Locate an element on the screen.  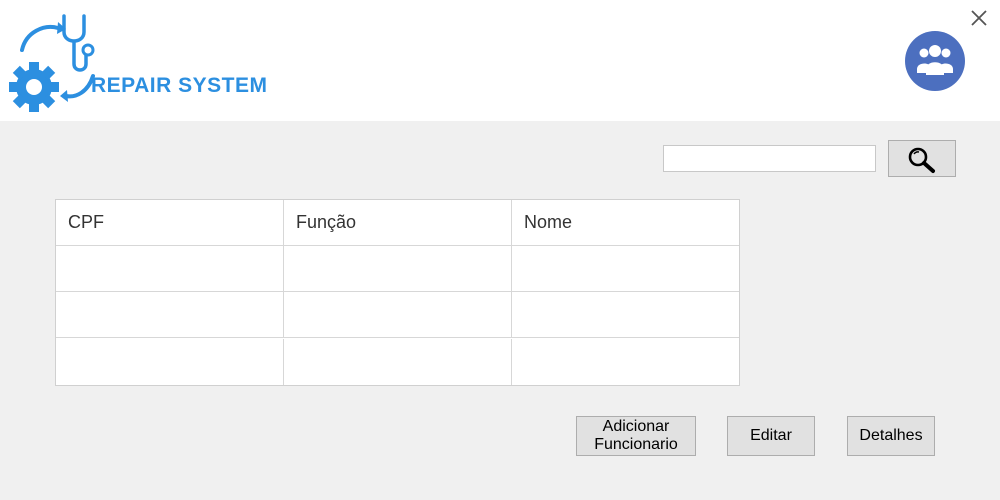
add-employee-label-line1: Adicionar is located at coordinates (636, 426).